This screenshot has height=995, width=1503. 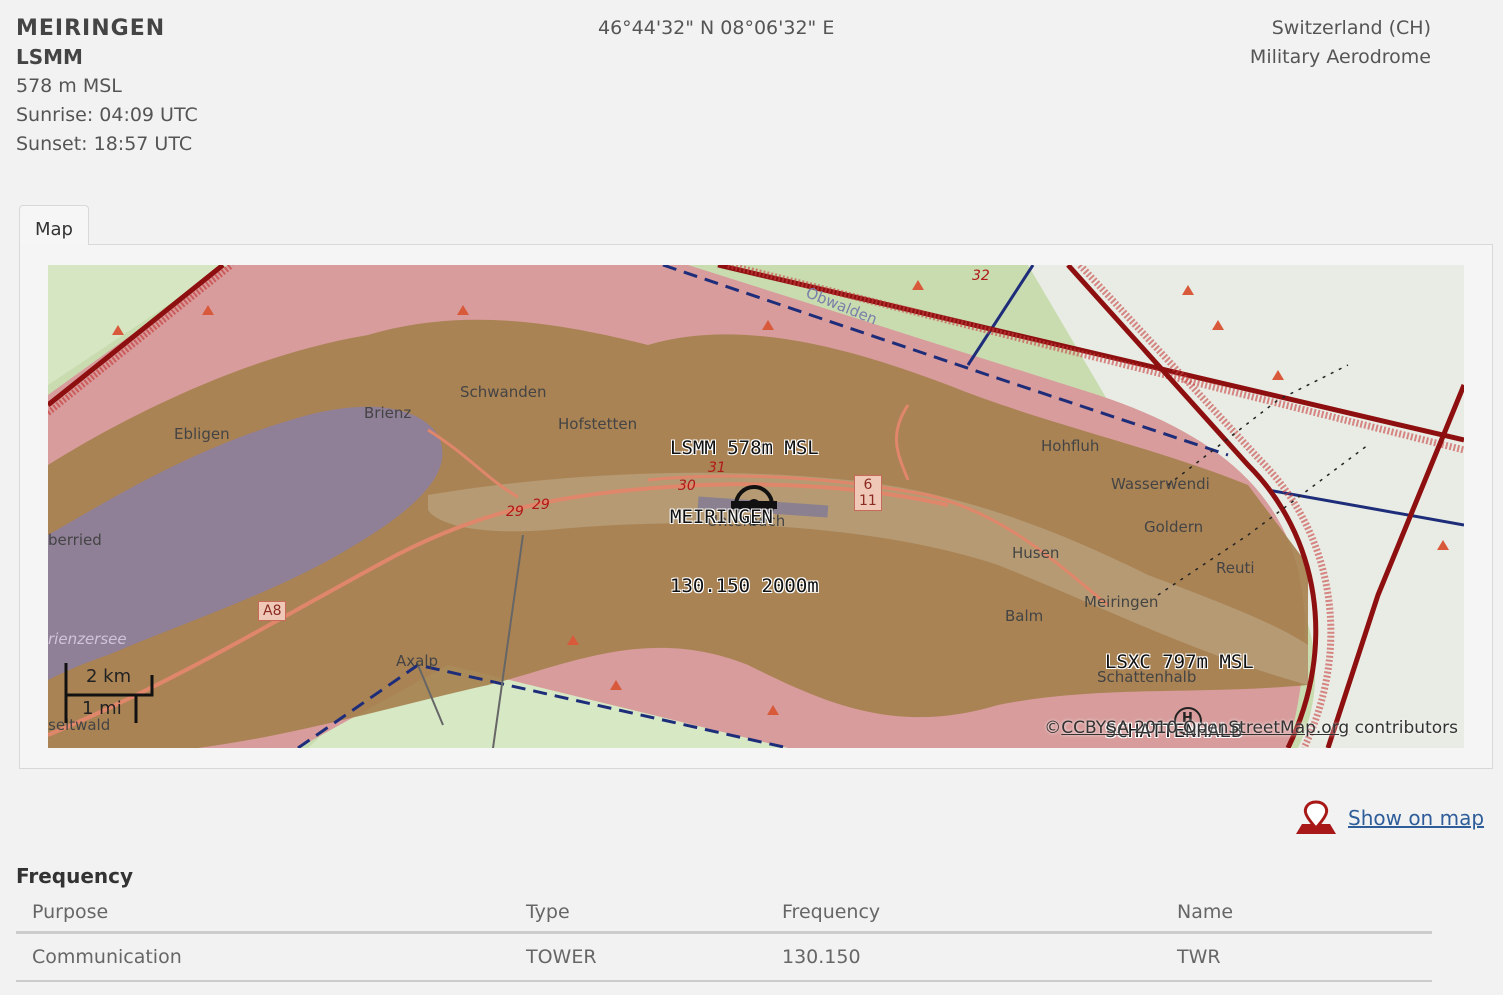 What do you see at coordinates (49, 57) in the screenshot?
I see `airport-icao: LSMM` at bounding box center [49, 57].